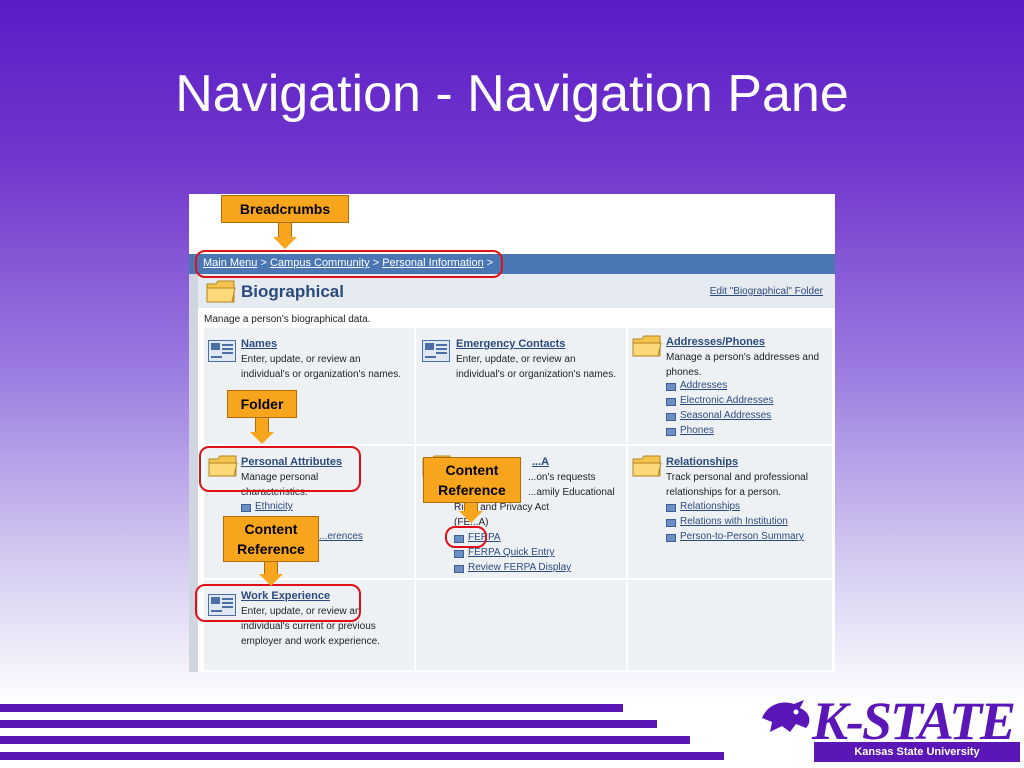 Image resolution: width=1024 pixels, height=768 pixels. Describe the element at coordinates (710, 506) in the screenshot. I see `relationships-sub-link: Relationships` at that location.